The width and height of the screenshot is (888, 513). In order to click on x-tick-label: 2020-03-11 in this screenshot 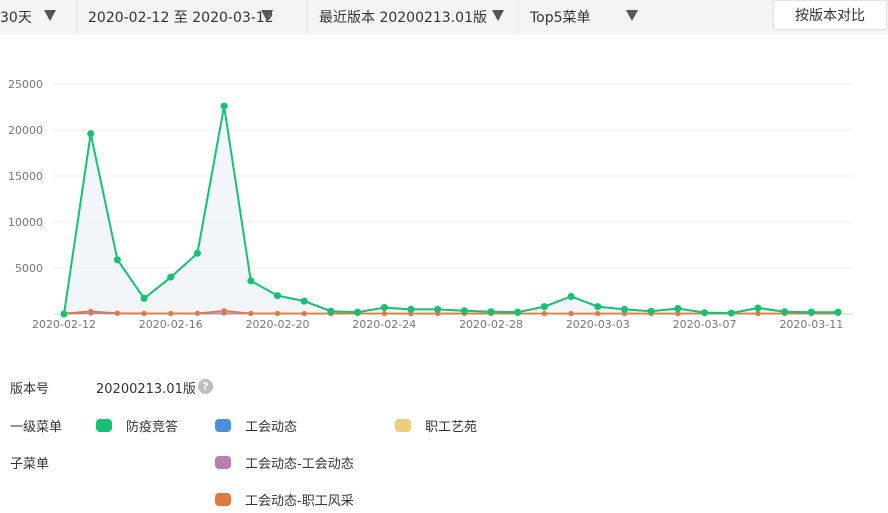, I will do `click(811, 324)`.